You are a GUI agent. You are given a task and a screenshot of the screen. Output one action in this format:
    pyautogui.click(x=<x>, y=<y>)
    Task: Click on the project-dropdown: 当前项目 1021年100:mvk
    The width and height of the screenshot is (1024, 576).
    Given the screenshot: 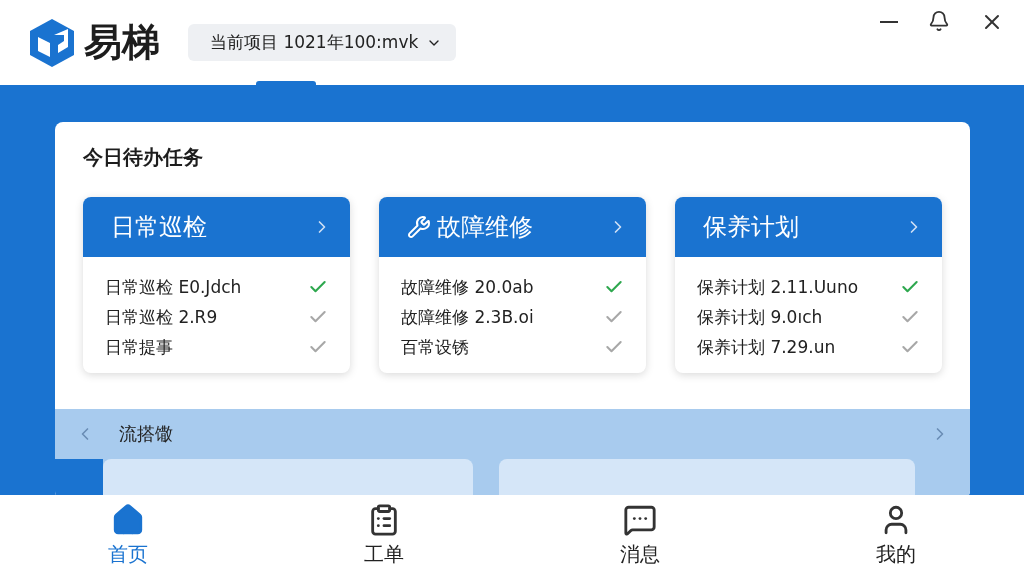 What is the action you would take?
    pyautogui.click(x=322, y=42)
    